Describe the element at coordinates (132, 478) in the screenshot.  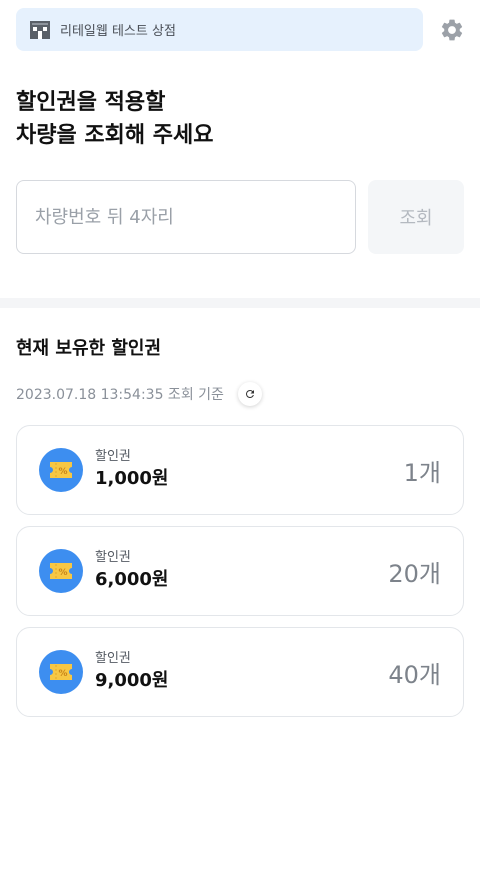
I see `coupon-amount: 1,000원` at that location.